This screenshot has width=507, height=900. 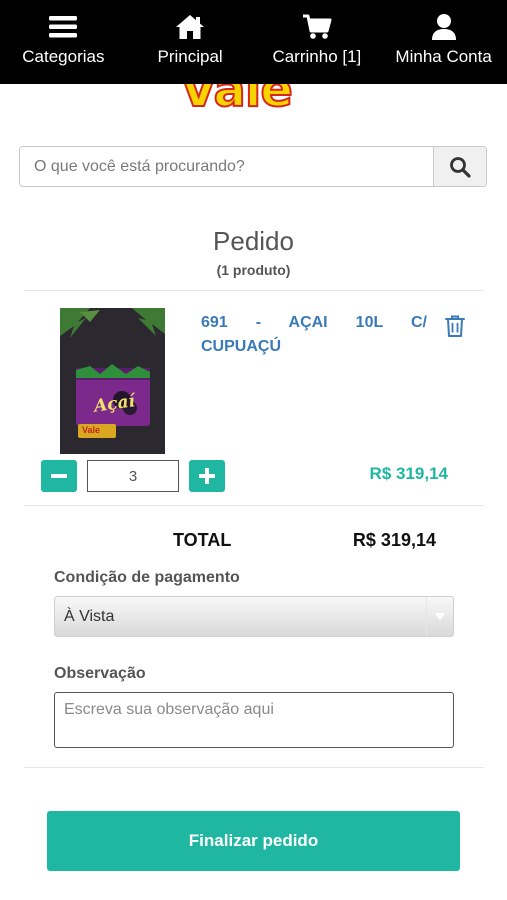 I want to click on finalize-order-button: Finalizar pedido, so click(x=253, y=841).